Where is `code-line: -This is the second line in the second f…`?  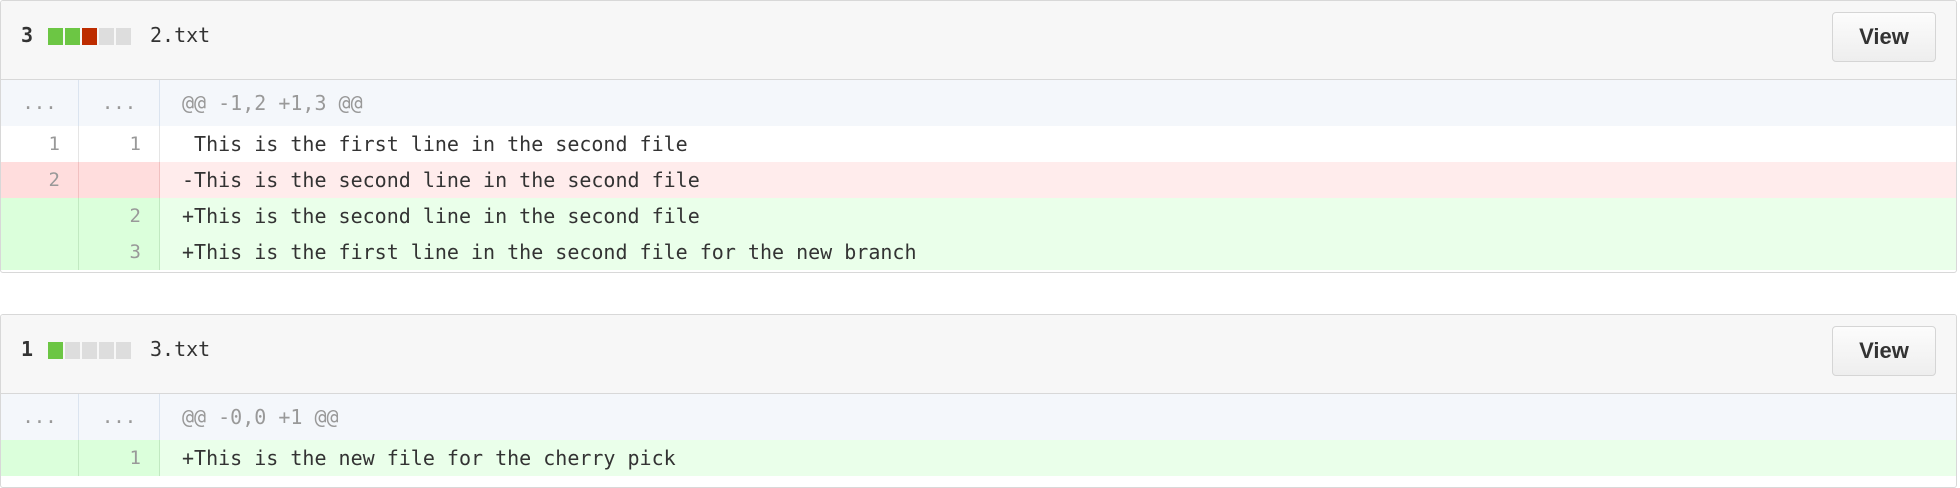 code-line: -This is the second line in the second f… is located at coordinates (441, 180).